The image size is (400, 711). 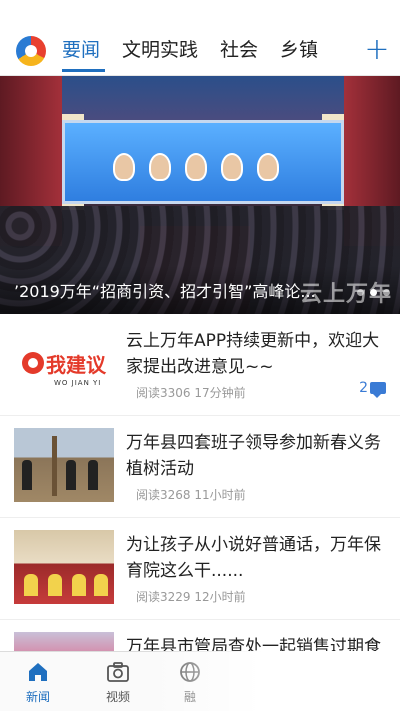 I want to click on suggestion-logo-icon, so click(x=33, y=363).